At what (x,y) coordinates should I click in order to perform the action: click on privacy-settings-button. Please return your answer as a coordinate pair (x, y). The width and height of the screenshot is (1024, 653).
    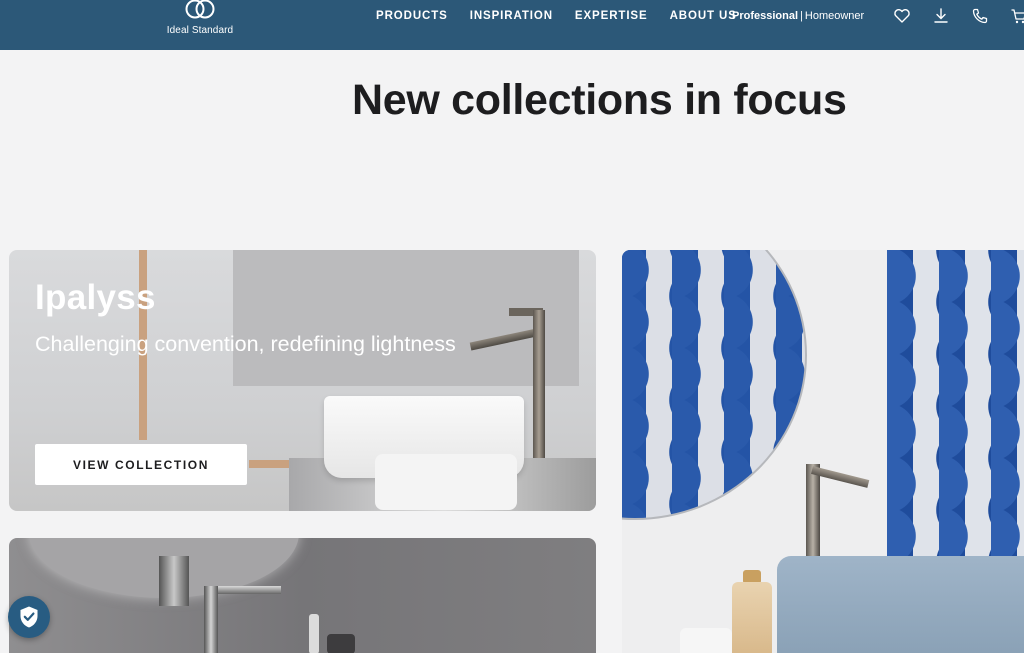
    Looking at the image, I should click on (29, 617).